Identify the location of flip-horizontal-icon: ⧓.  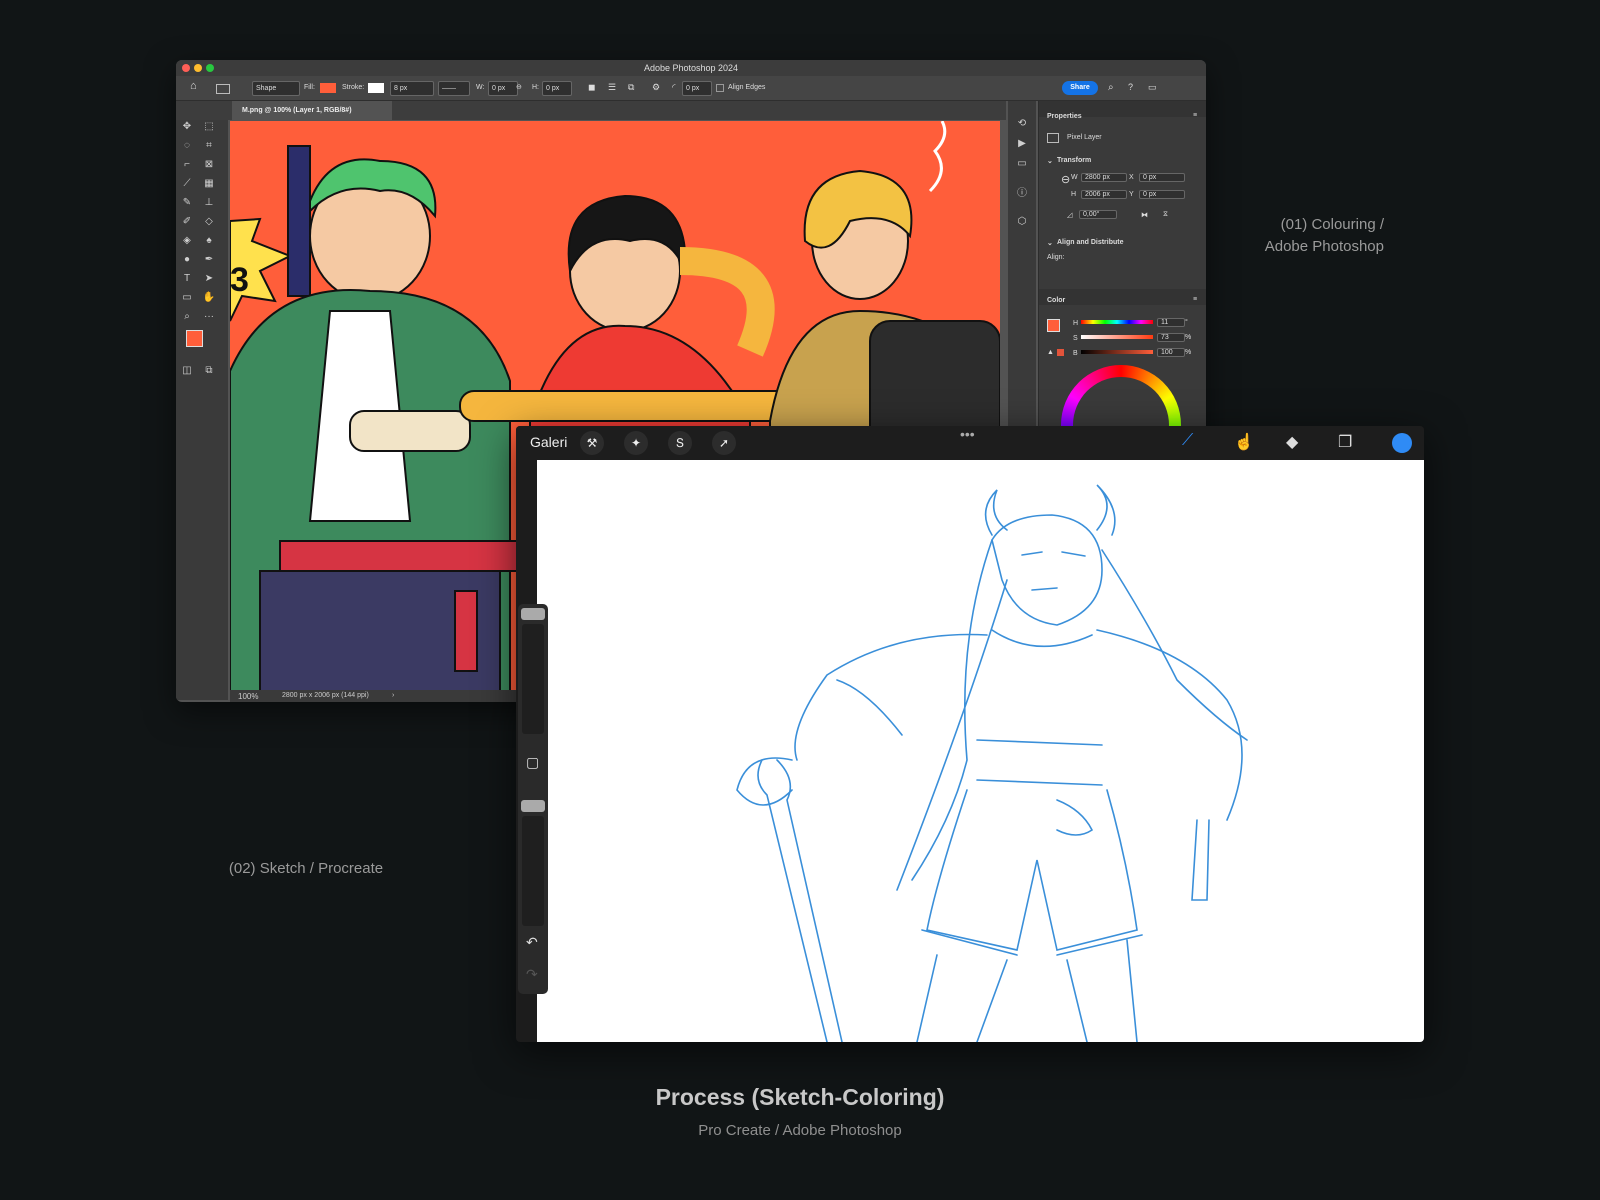
(1144, 215).